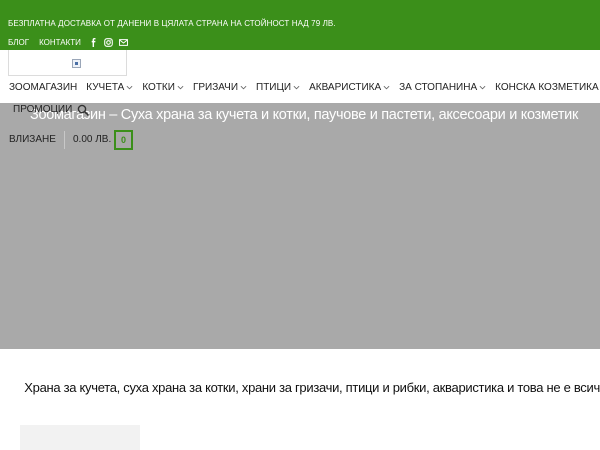 This screenshot has height=450, width=600. I want to click on nav-item-aquaristics: АКВАРИСТИКА, so click(345, 87).